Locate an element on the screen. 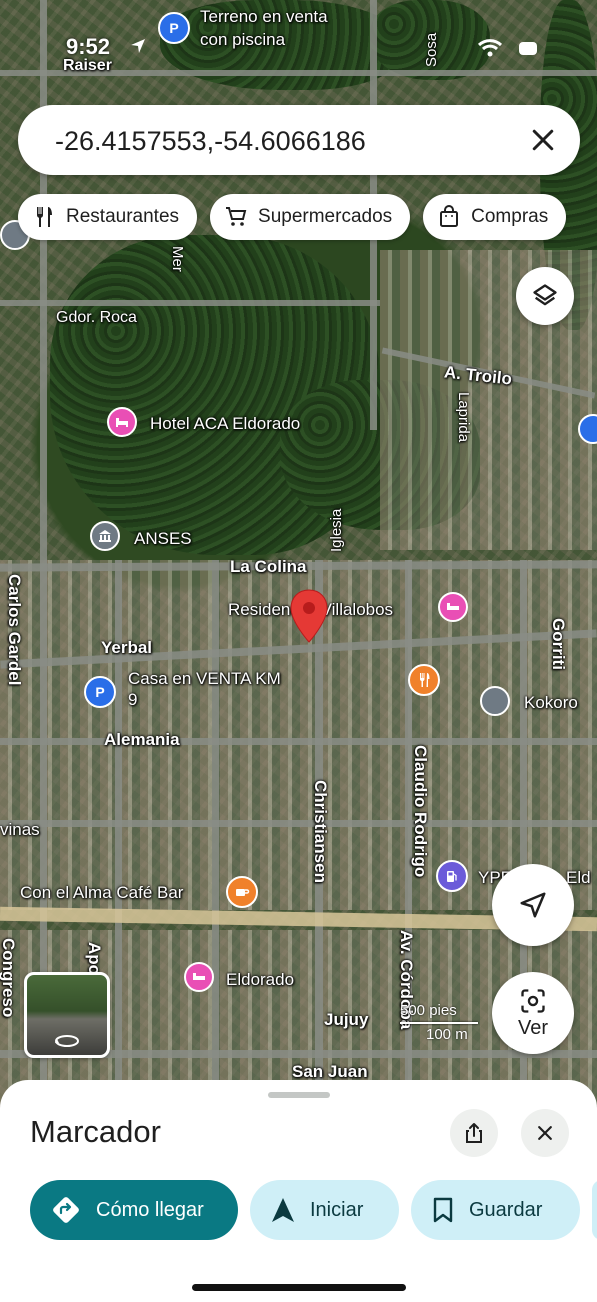  layers-button is located at coordinates (545, 296).